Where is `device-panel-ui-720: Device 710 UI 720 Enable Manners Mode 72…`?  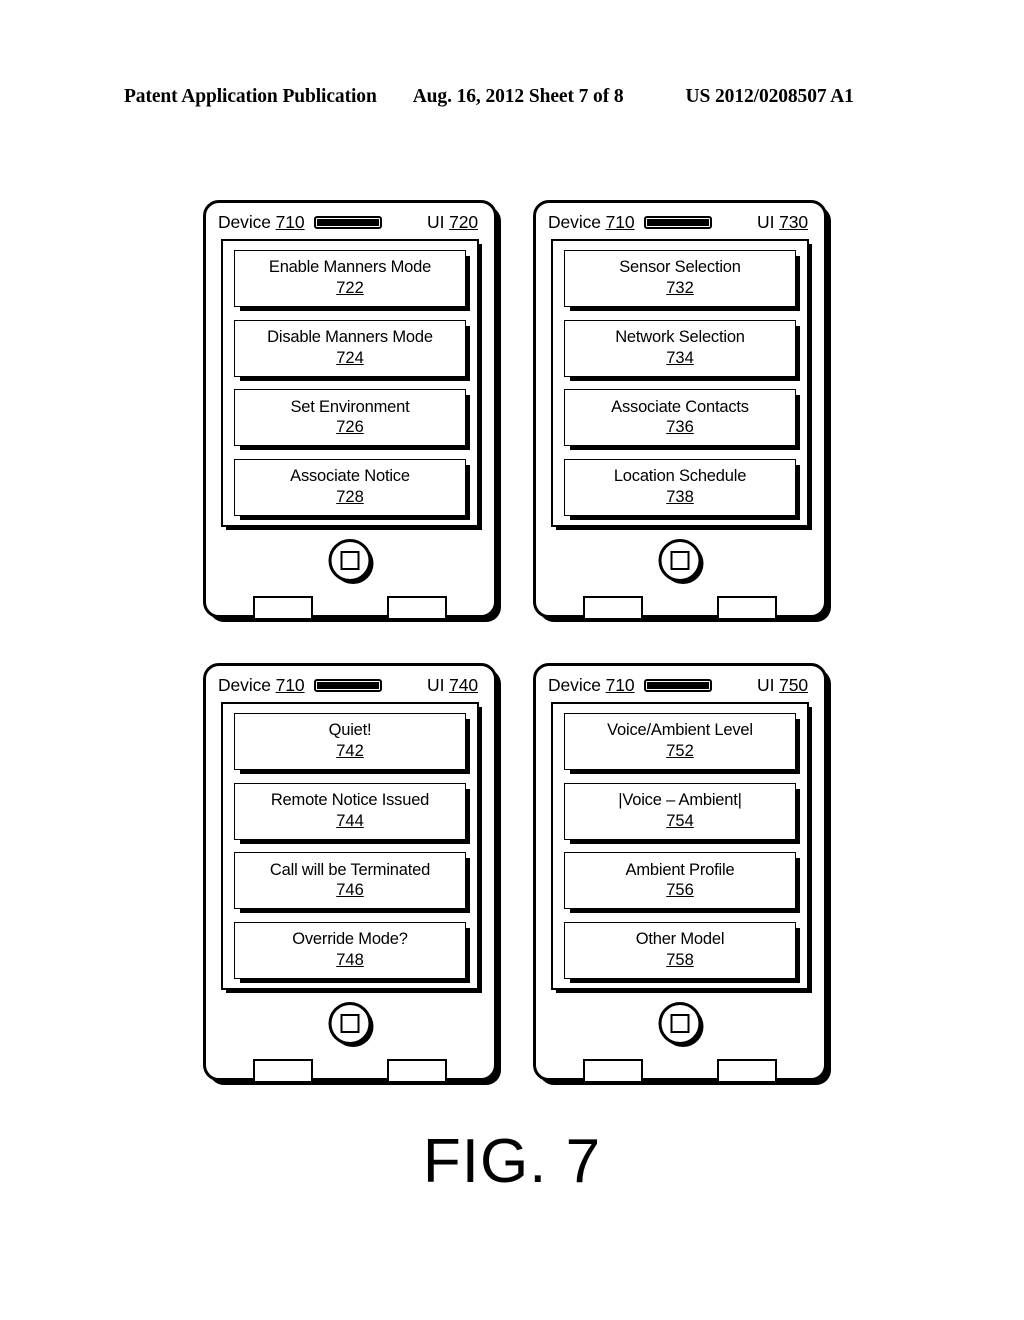 device-panel-ui-720: Device 710 UI 720 Enable Manners Mode 72… is located at coordinates (350, 409).